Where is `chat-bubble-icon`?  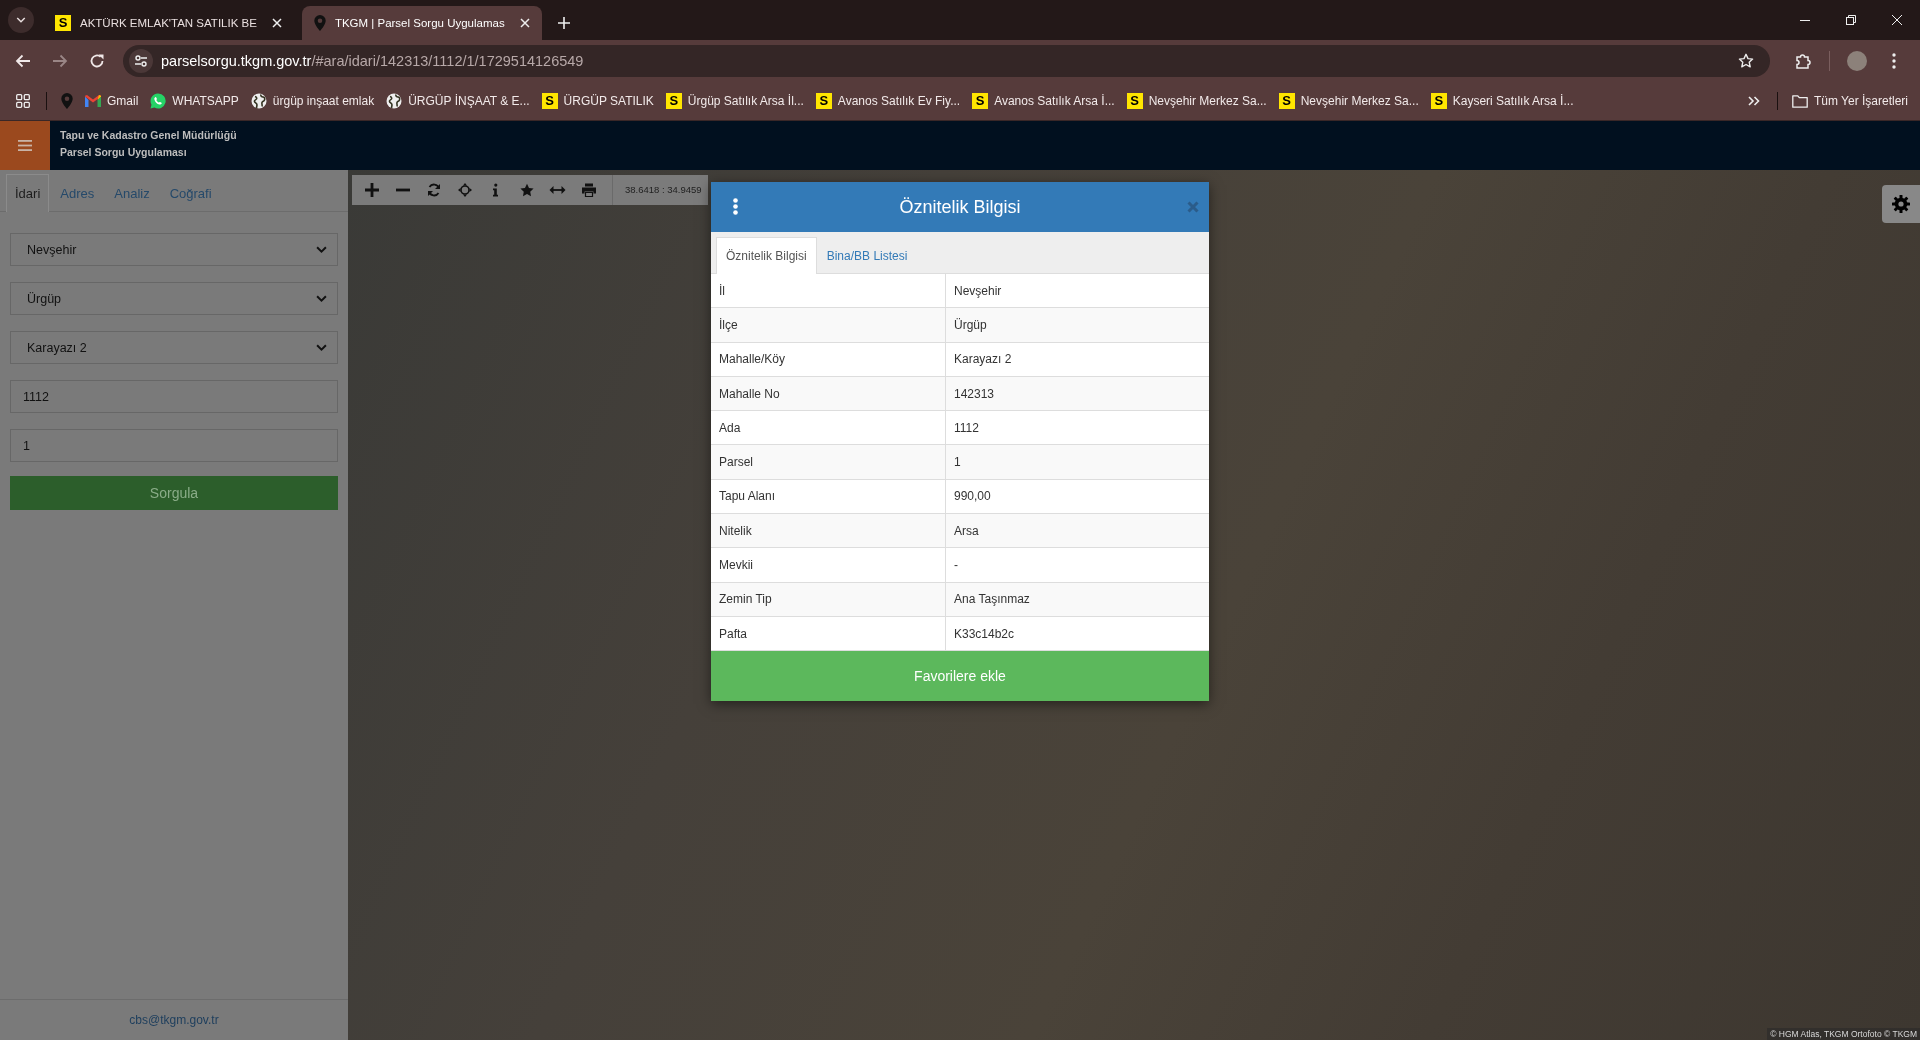
chat-bubble-icon is located at coordinates (158, 101).